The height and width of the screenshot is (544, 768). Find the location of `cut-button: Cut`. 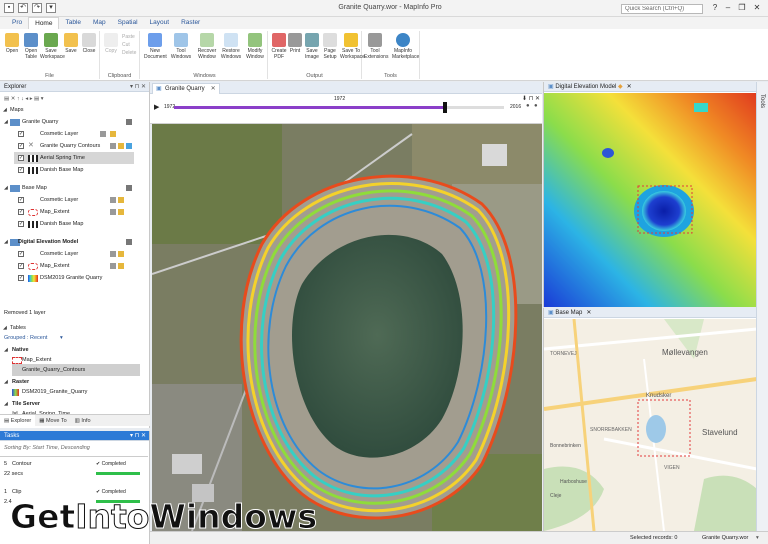

cut-button: Cut is located at coordinates (126, 45).